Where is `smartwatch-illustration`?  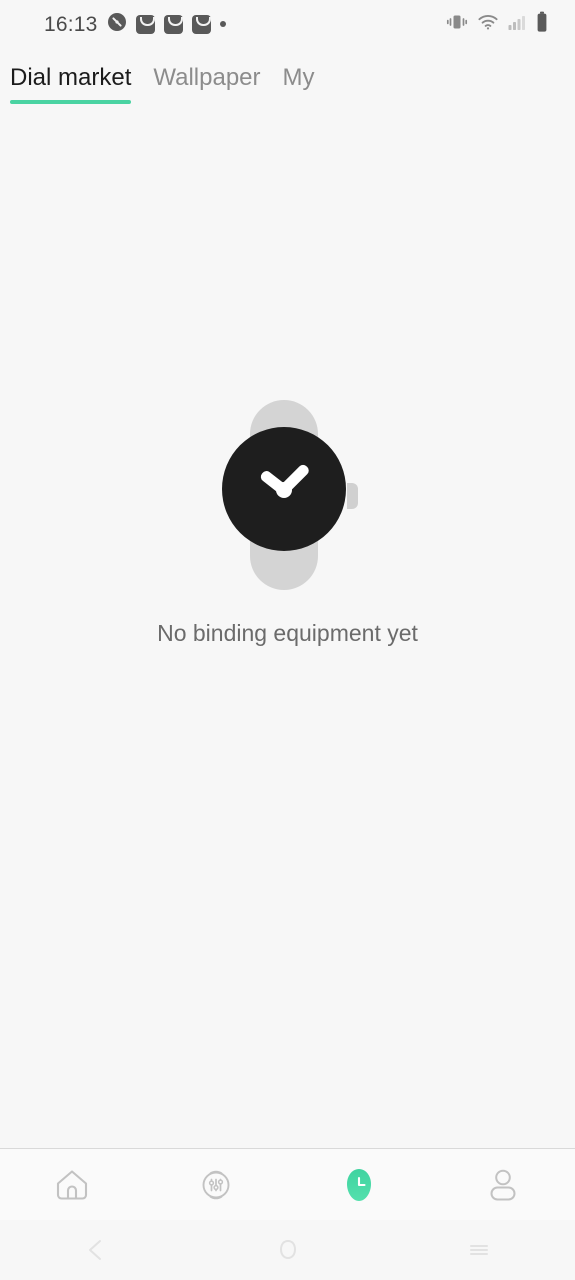
smartwatch-illustration is located at coordinates (288, 495).